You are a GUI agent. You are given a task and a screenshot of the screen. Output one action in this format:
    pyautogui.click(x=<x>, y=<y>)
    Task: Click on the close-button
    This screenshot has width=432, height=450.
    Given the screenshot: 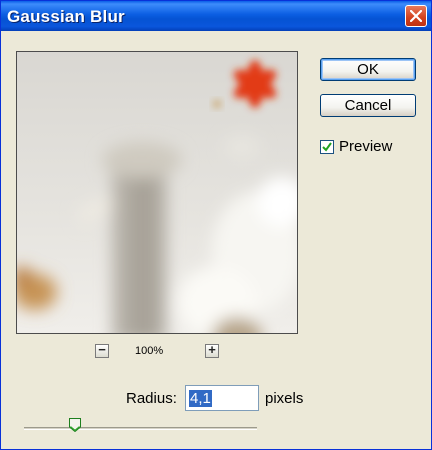 What is the action you would take?
    pyautogui.click(x=416, y=16)
    